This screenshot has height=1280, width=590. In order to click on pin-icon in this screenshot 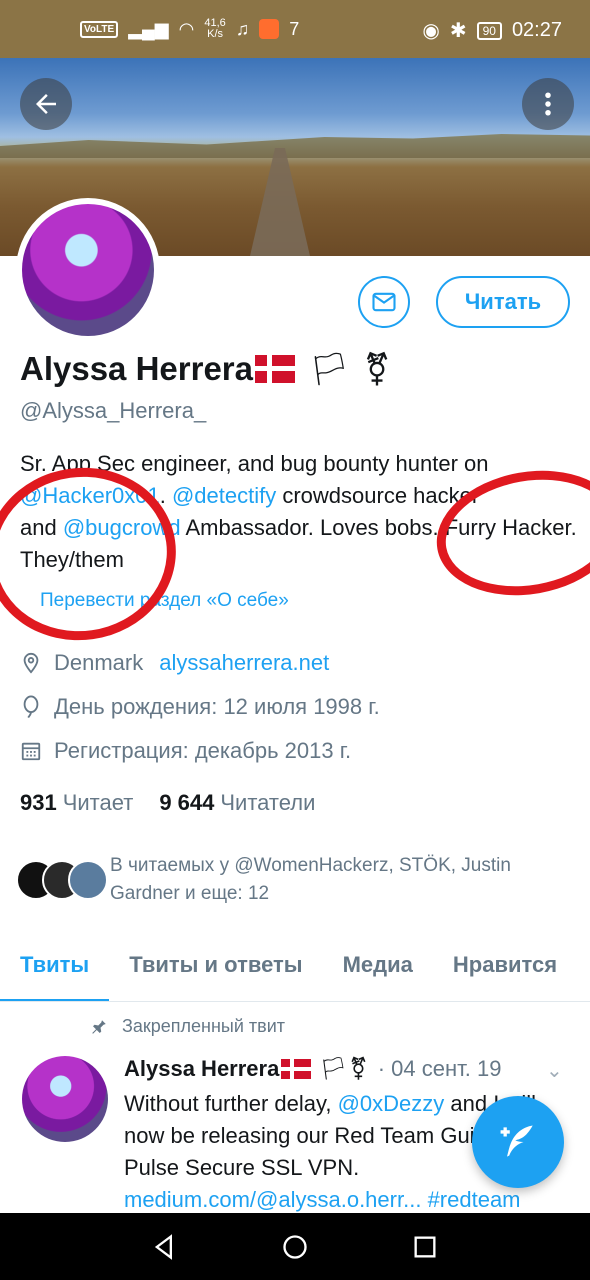, I will do `click(99, 1026)`.